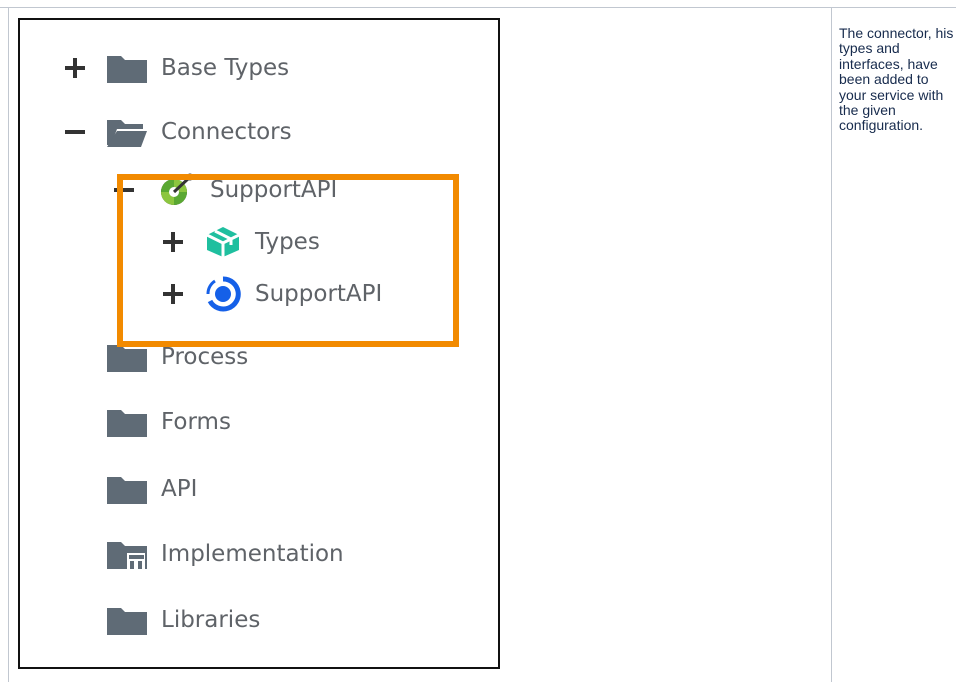  I want to click on tree-item-implementation: Implementation, so click(225, 554).